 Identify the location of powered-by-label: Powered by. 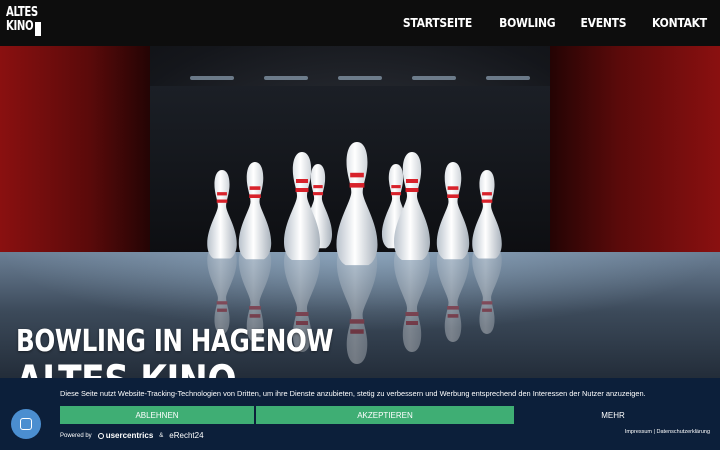
(76, 435).